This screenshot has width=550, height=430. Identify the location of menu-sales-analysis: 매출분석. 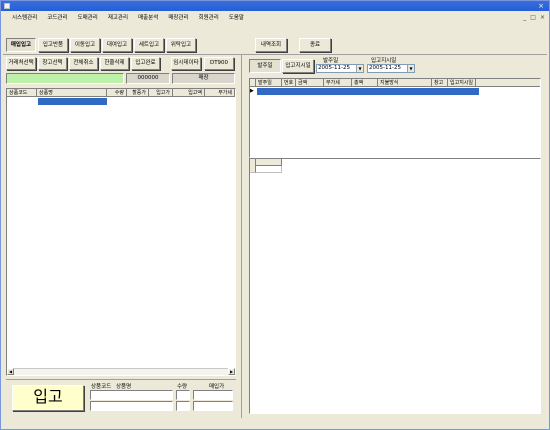
(148, 17).